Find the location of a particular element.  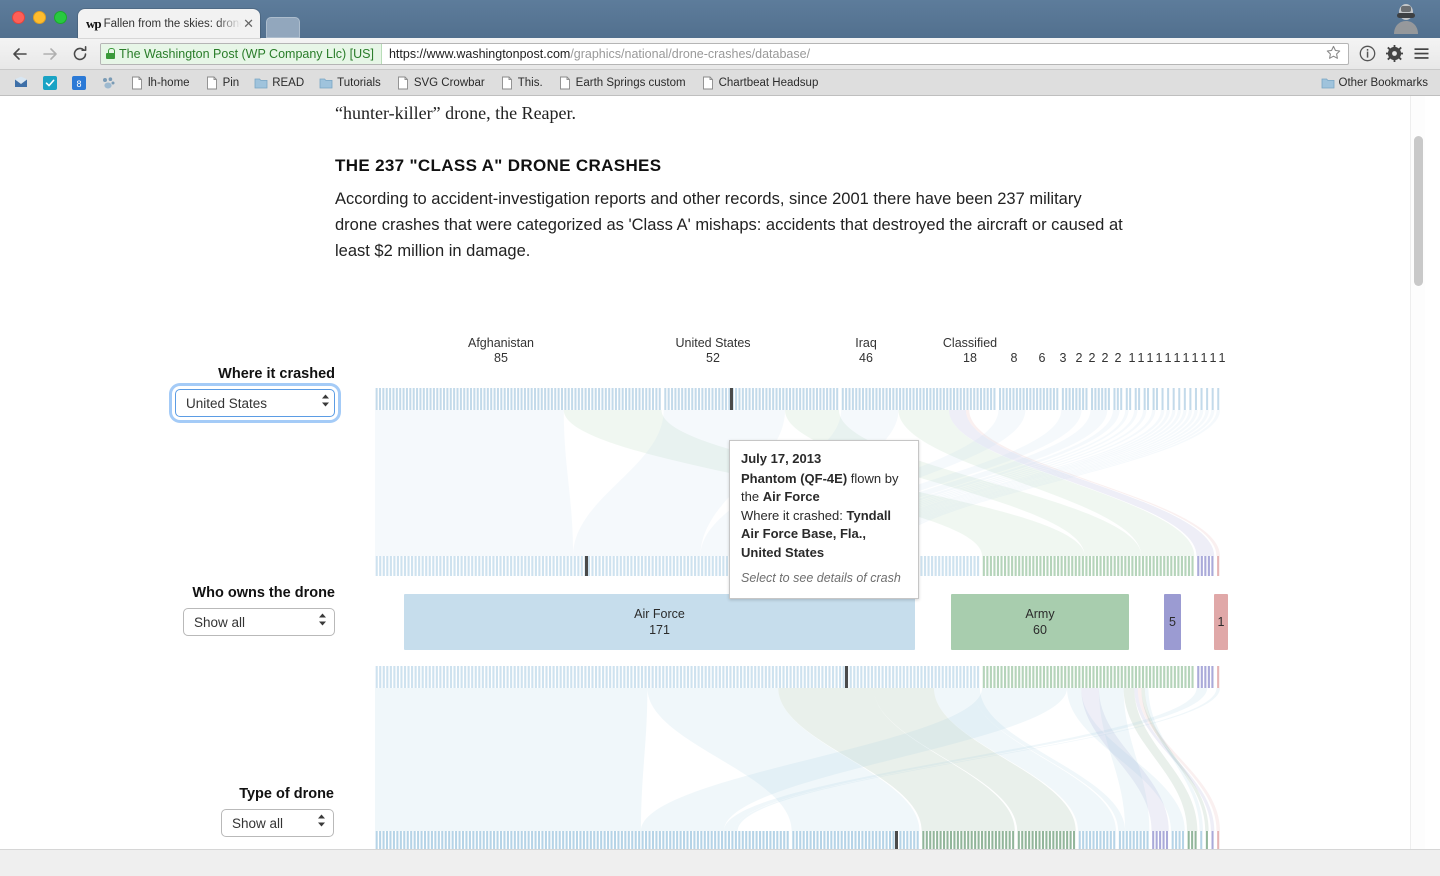

axis-top-cat-20: 1 is located at coordinates (1213, 358).